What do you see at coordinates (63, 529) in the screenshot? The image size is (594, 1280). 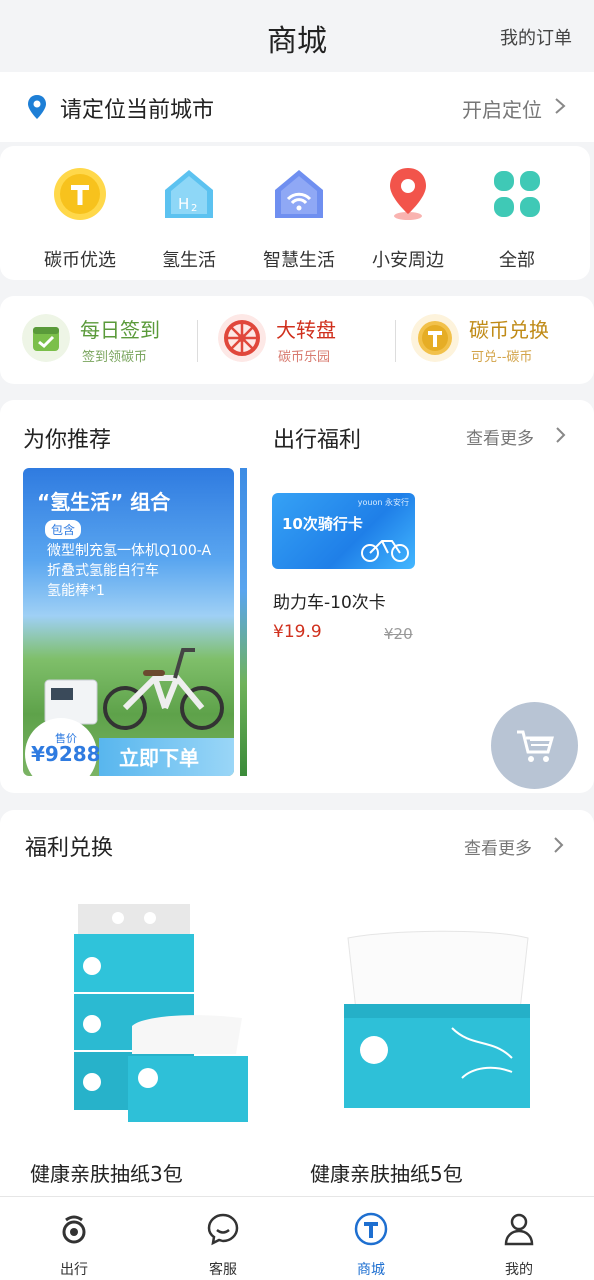 I see `banner-tag: 包含` at bounding box center [63, 529].